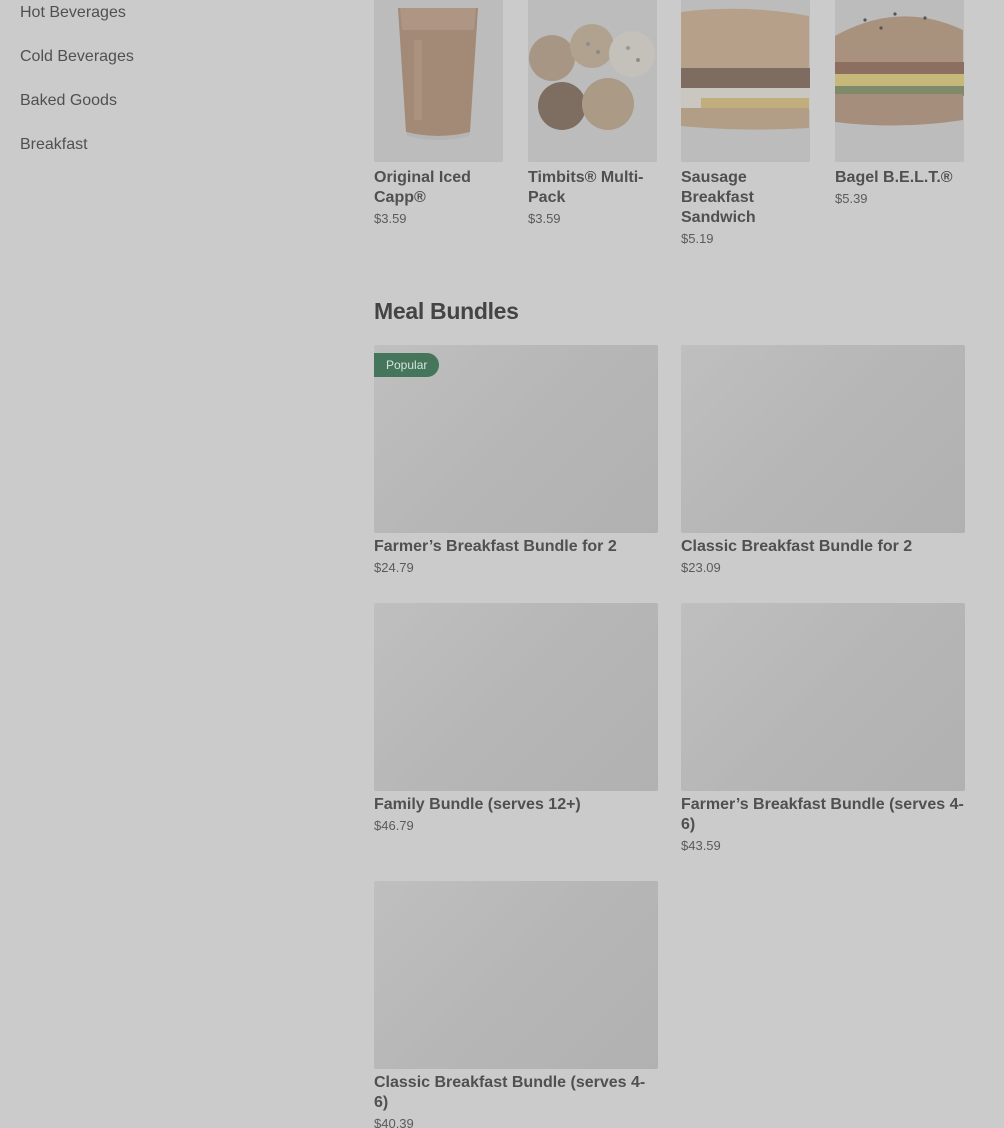  What do you see at coordinates (586, 187) in the screenshot?
I see `product-name: Timbits® Multi-Pack` at bounding box center [586, 187].